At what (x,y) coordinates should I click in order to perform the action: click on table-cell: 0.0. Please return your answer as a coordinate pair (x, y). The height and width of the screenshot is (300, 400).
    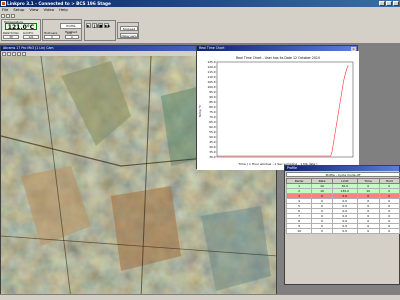
    Looking at the image, I should click on (344, 231).